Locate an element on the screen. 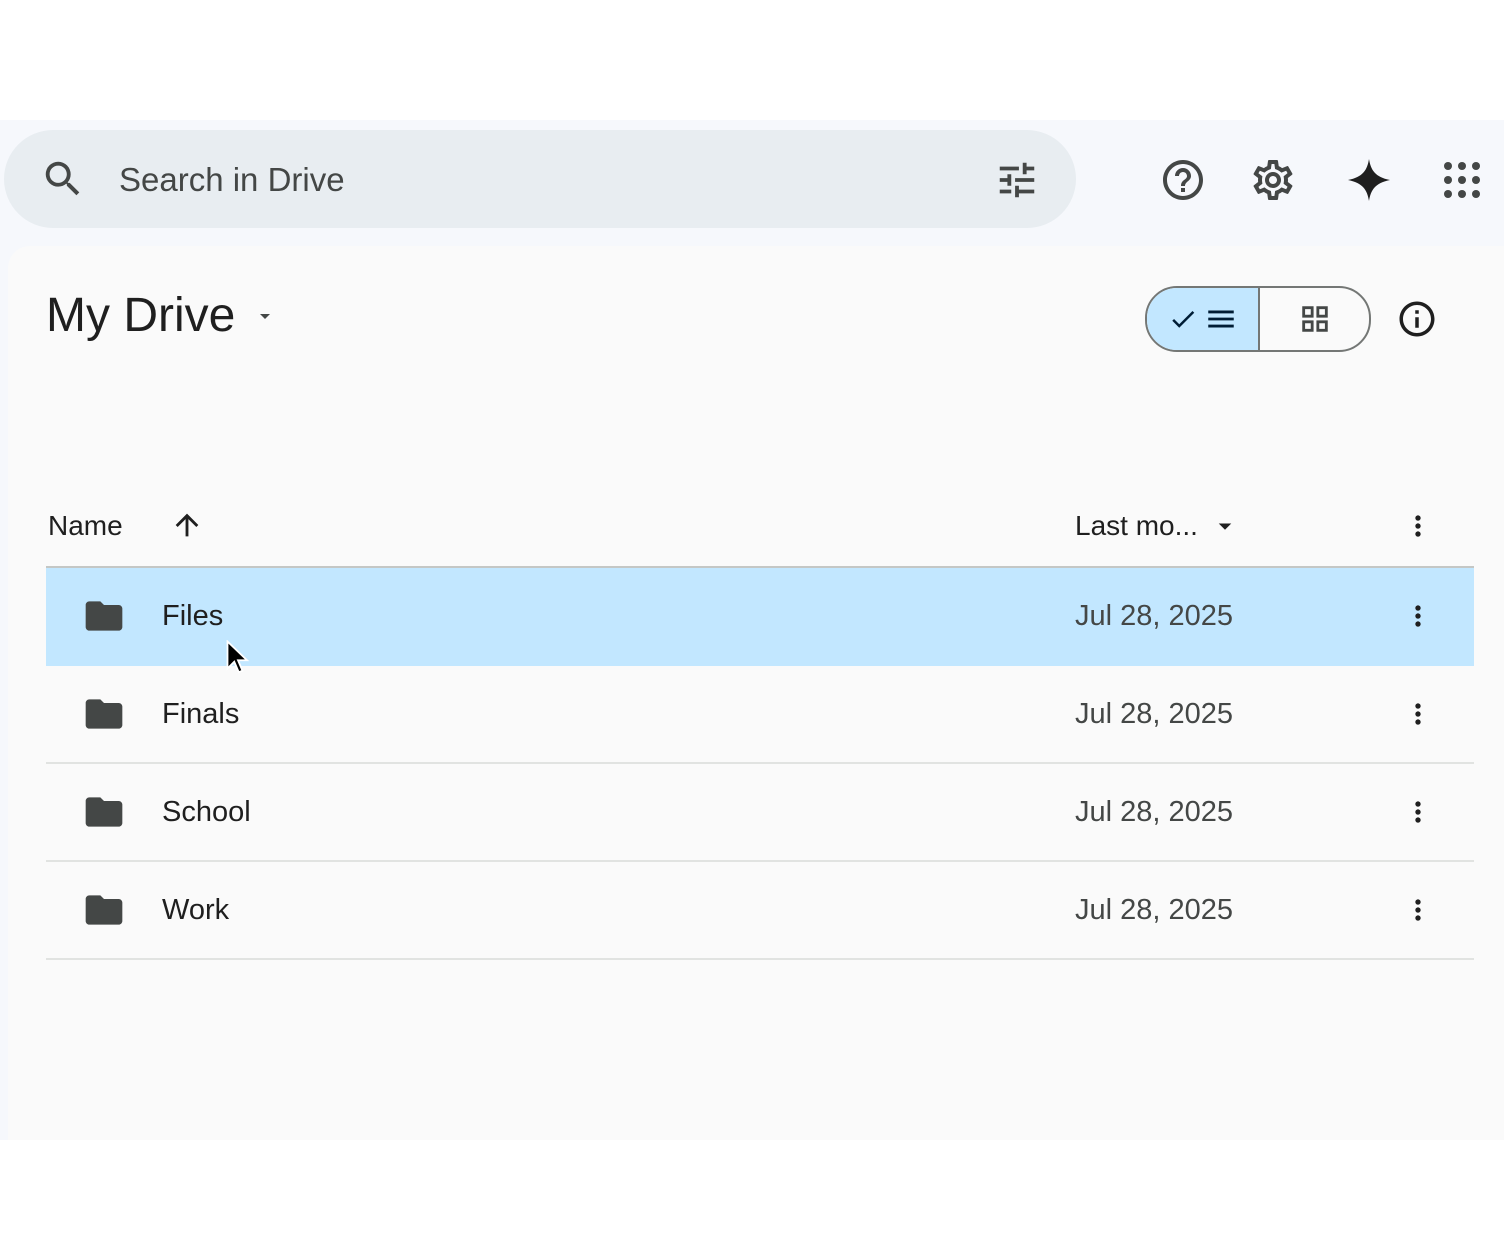  checkmark-icon is located at coordinates (1182, 319).